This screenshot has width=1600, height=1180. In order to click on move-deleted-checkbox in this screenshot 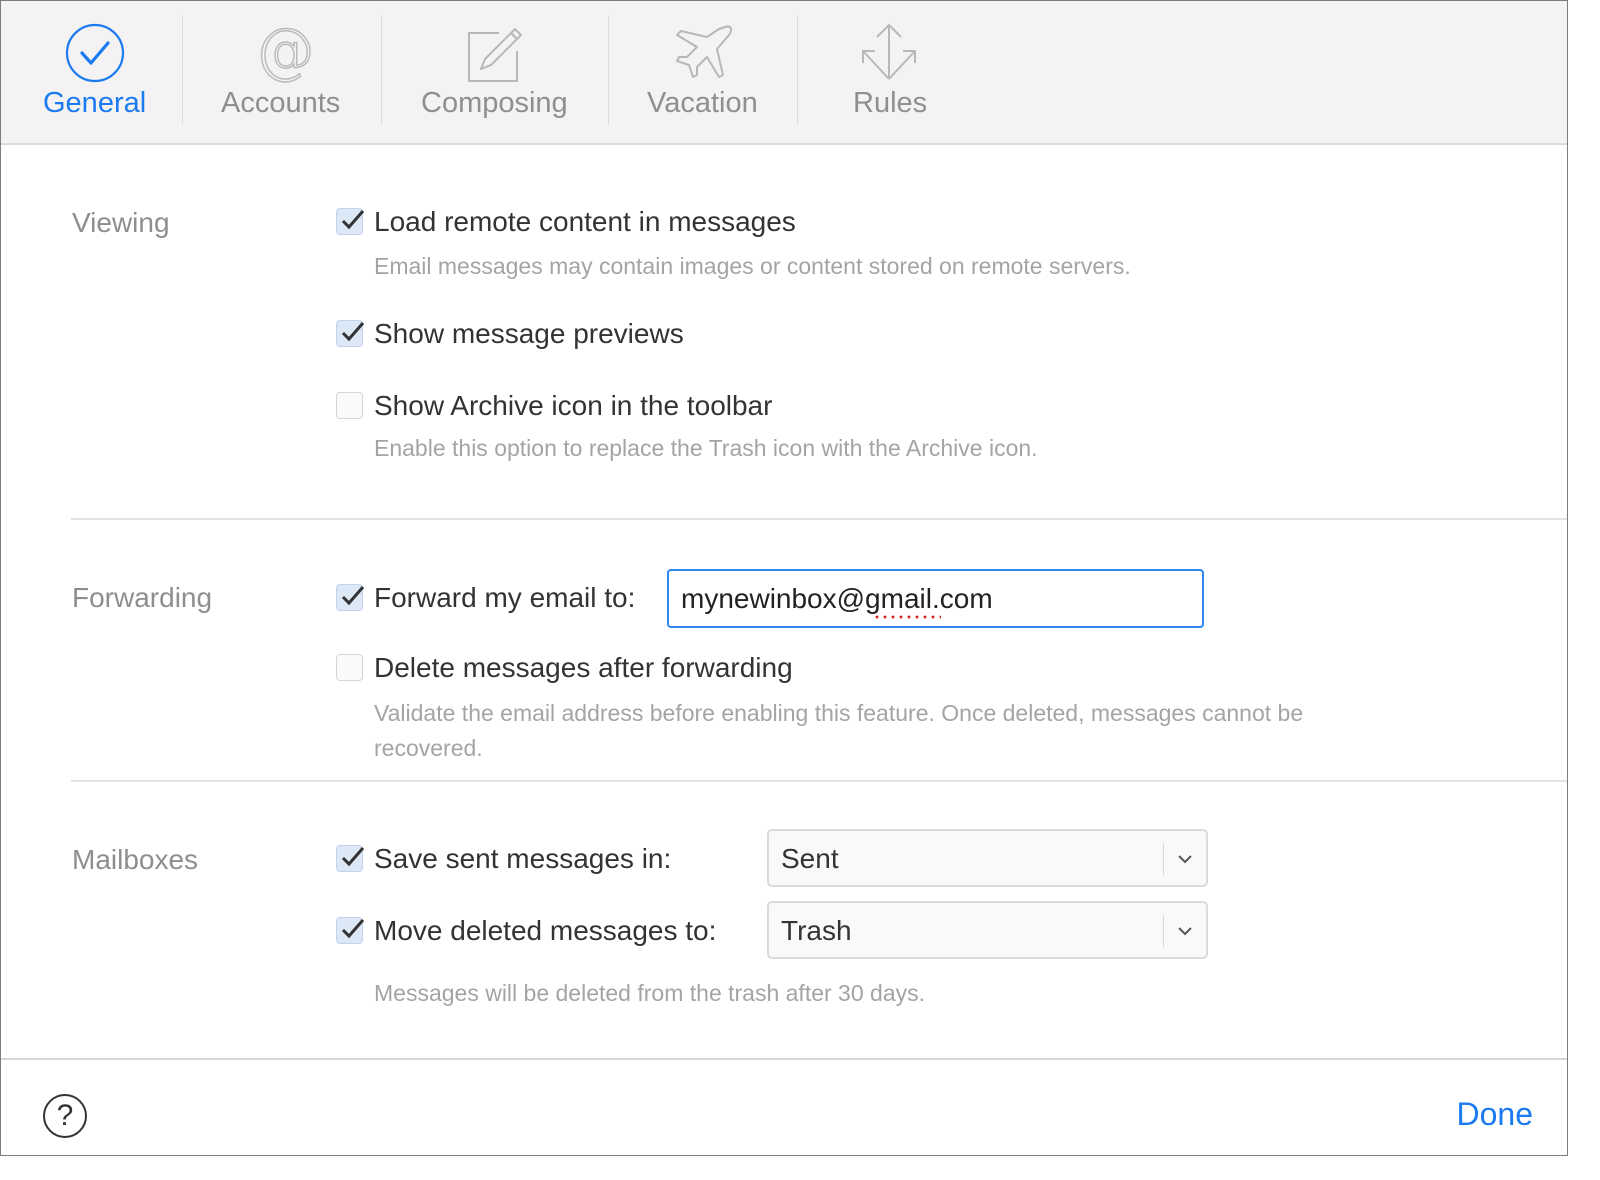, I will do `click(350, 930)`.